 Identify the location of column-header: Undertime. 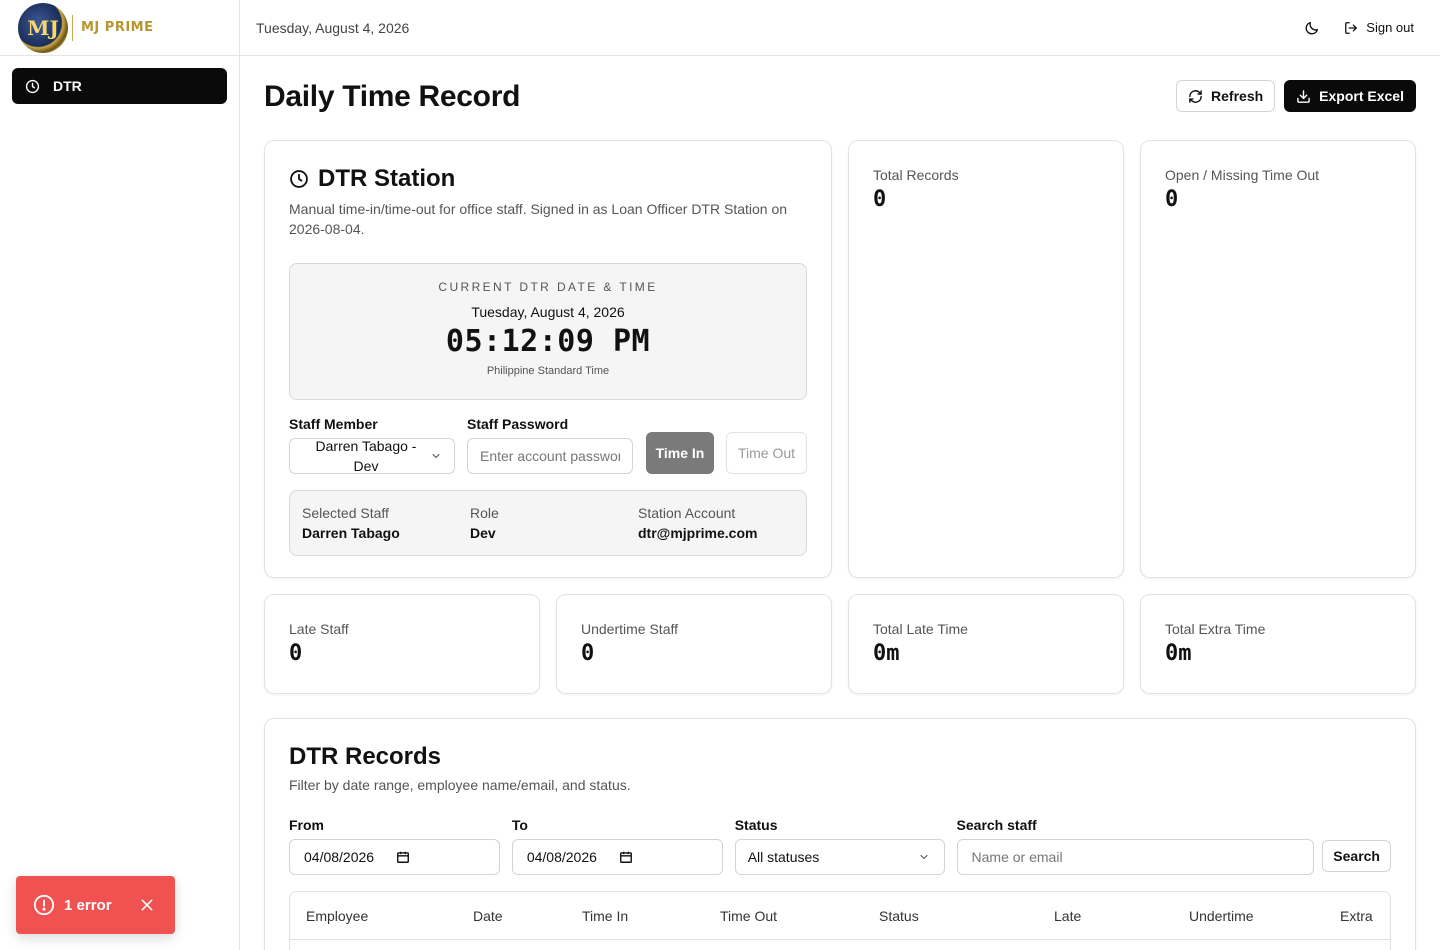
(1221, 916).